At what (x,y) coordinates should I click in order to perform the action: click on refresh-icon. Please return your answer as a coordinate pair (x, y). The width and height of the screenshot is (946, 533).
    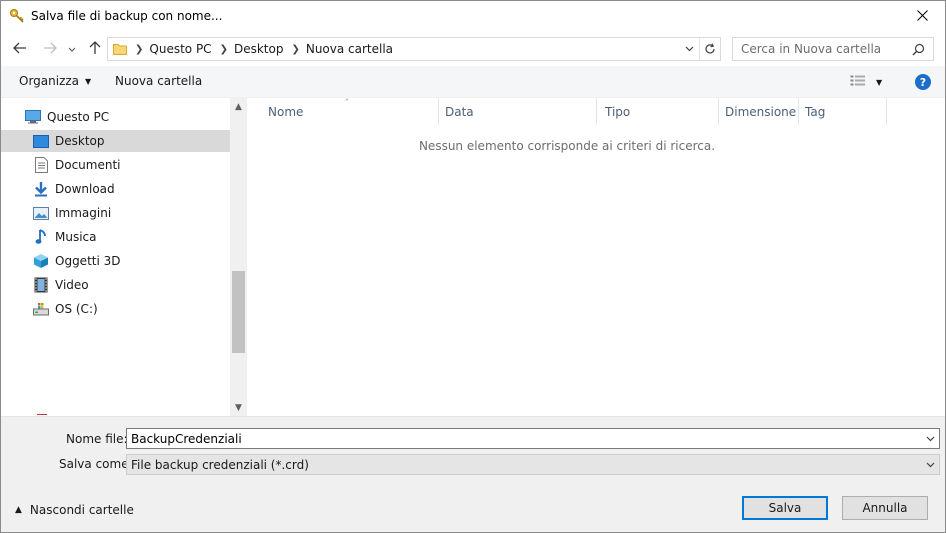
    Looking at the image, I should click on (710, 48).